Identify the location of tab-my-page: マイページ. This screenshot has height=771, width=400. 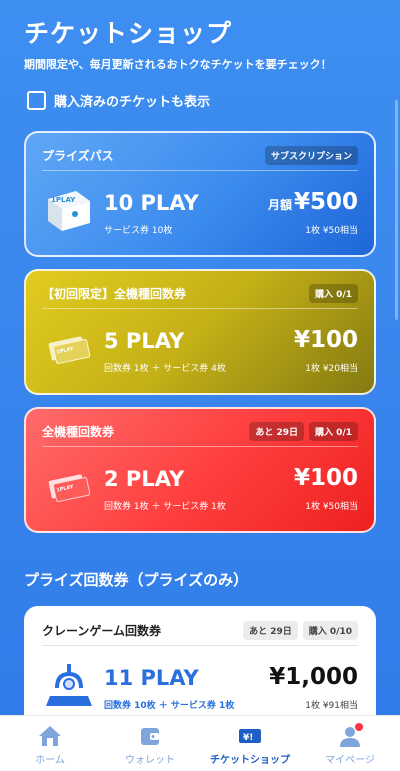
(350, 743).